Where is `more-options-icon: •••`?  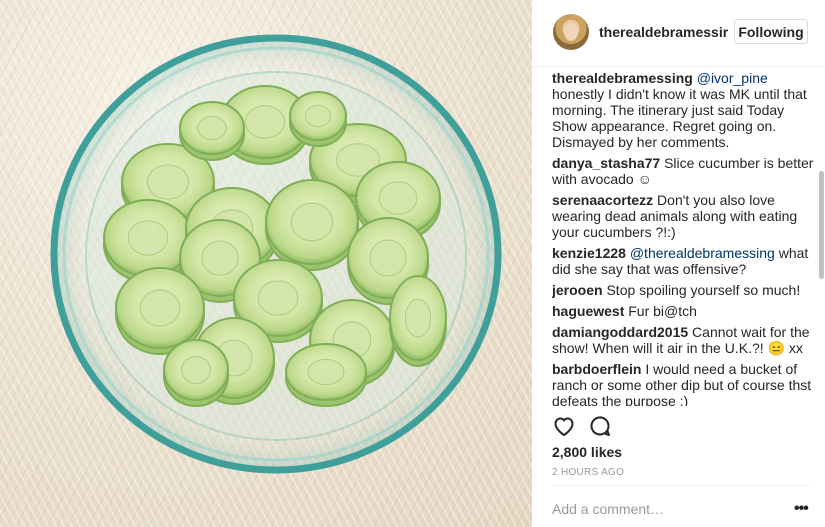
more-options-icon: ••• is located at coordinates (802, 509).